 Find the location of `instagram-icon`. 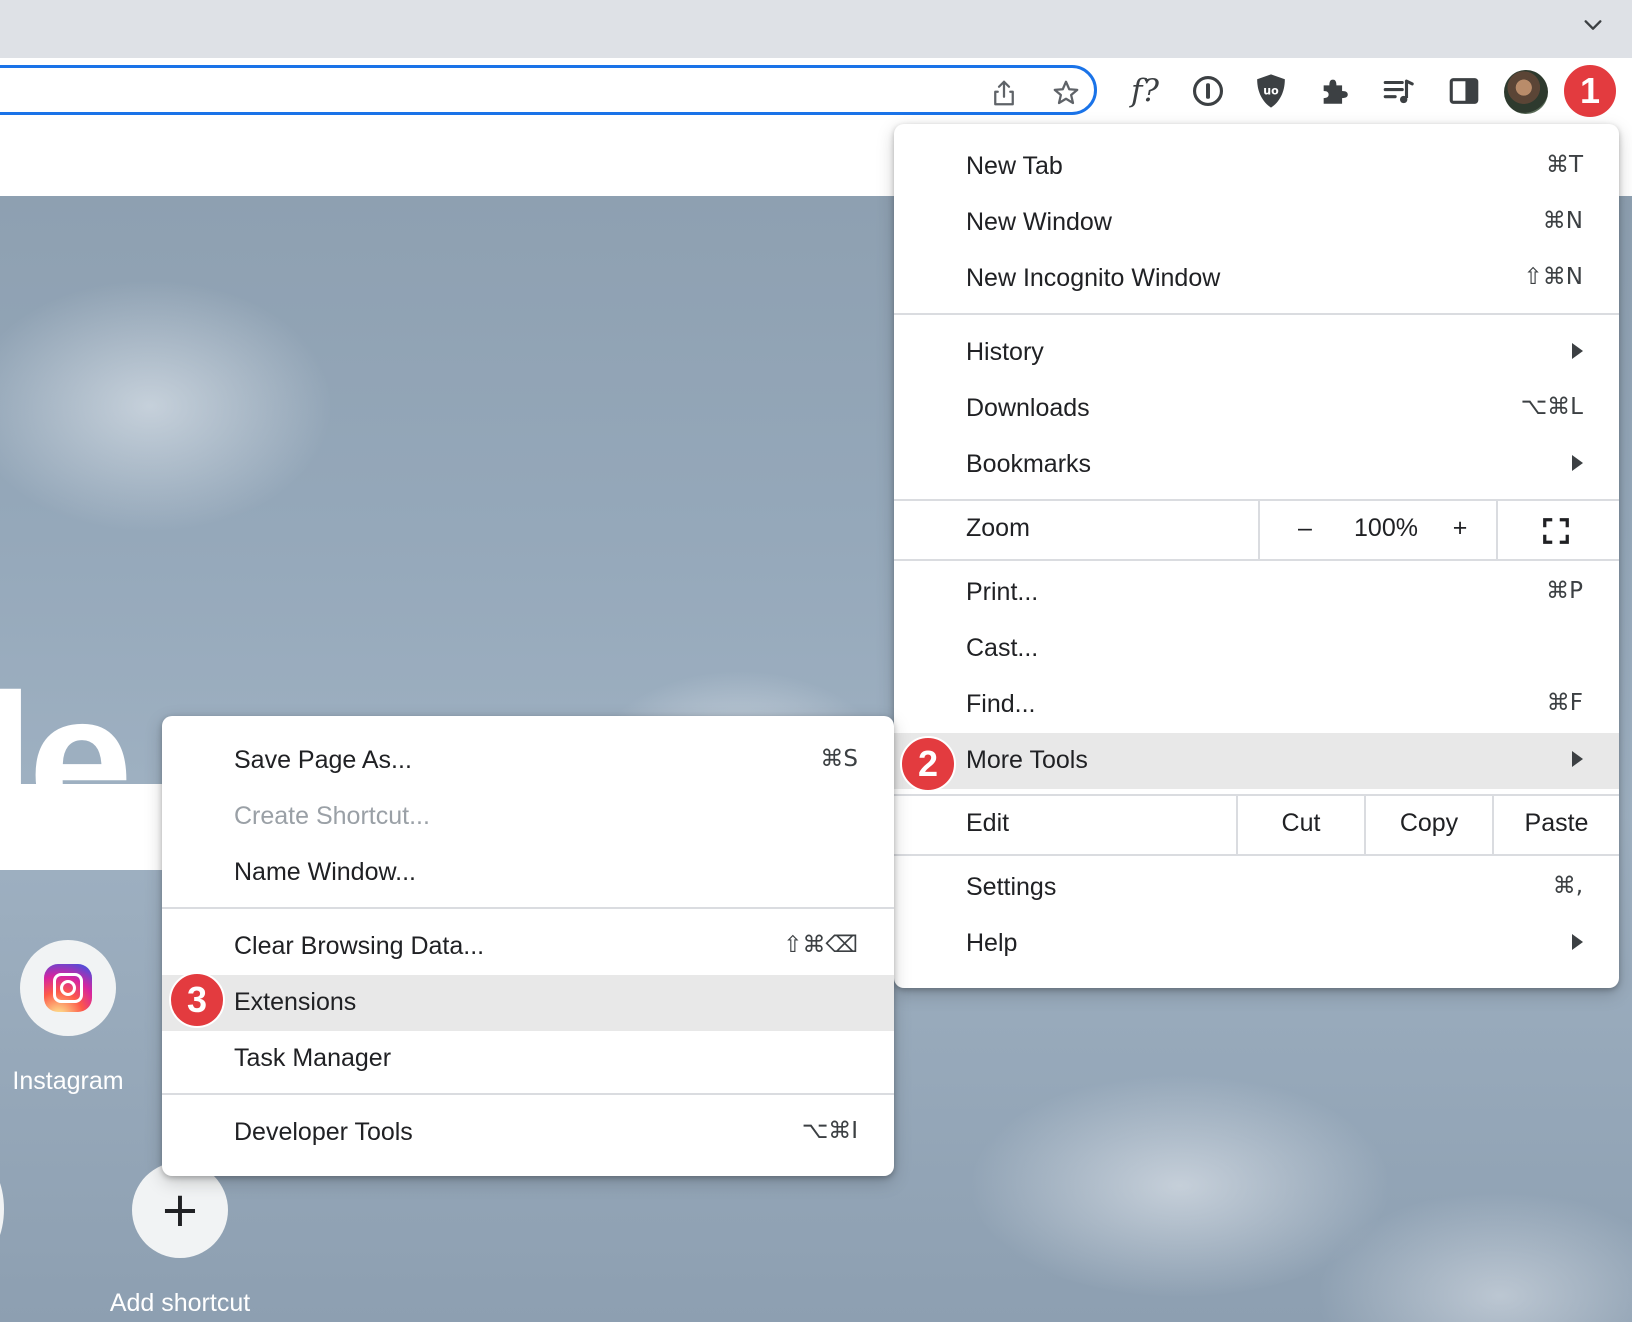

instagram-icon is located at coordinates (68, 988).